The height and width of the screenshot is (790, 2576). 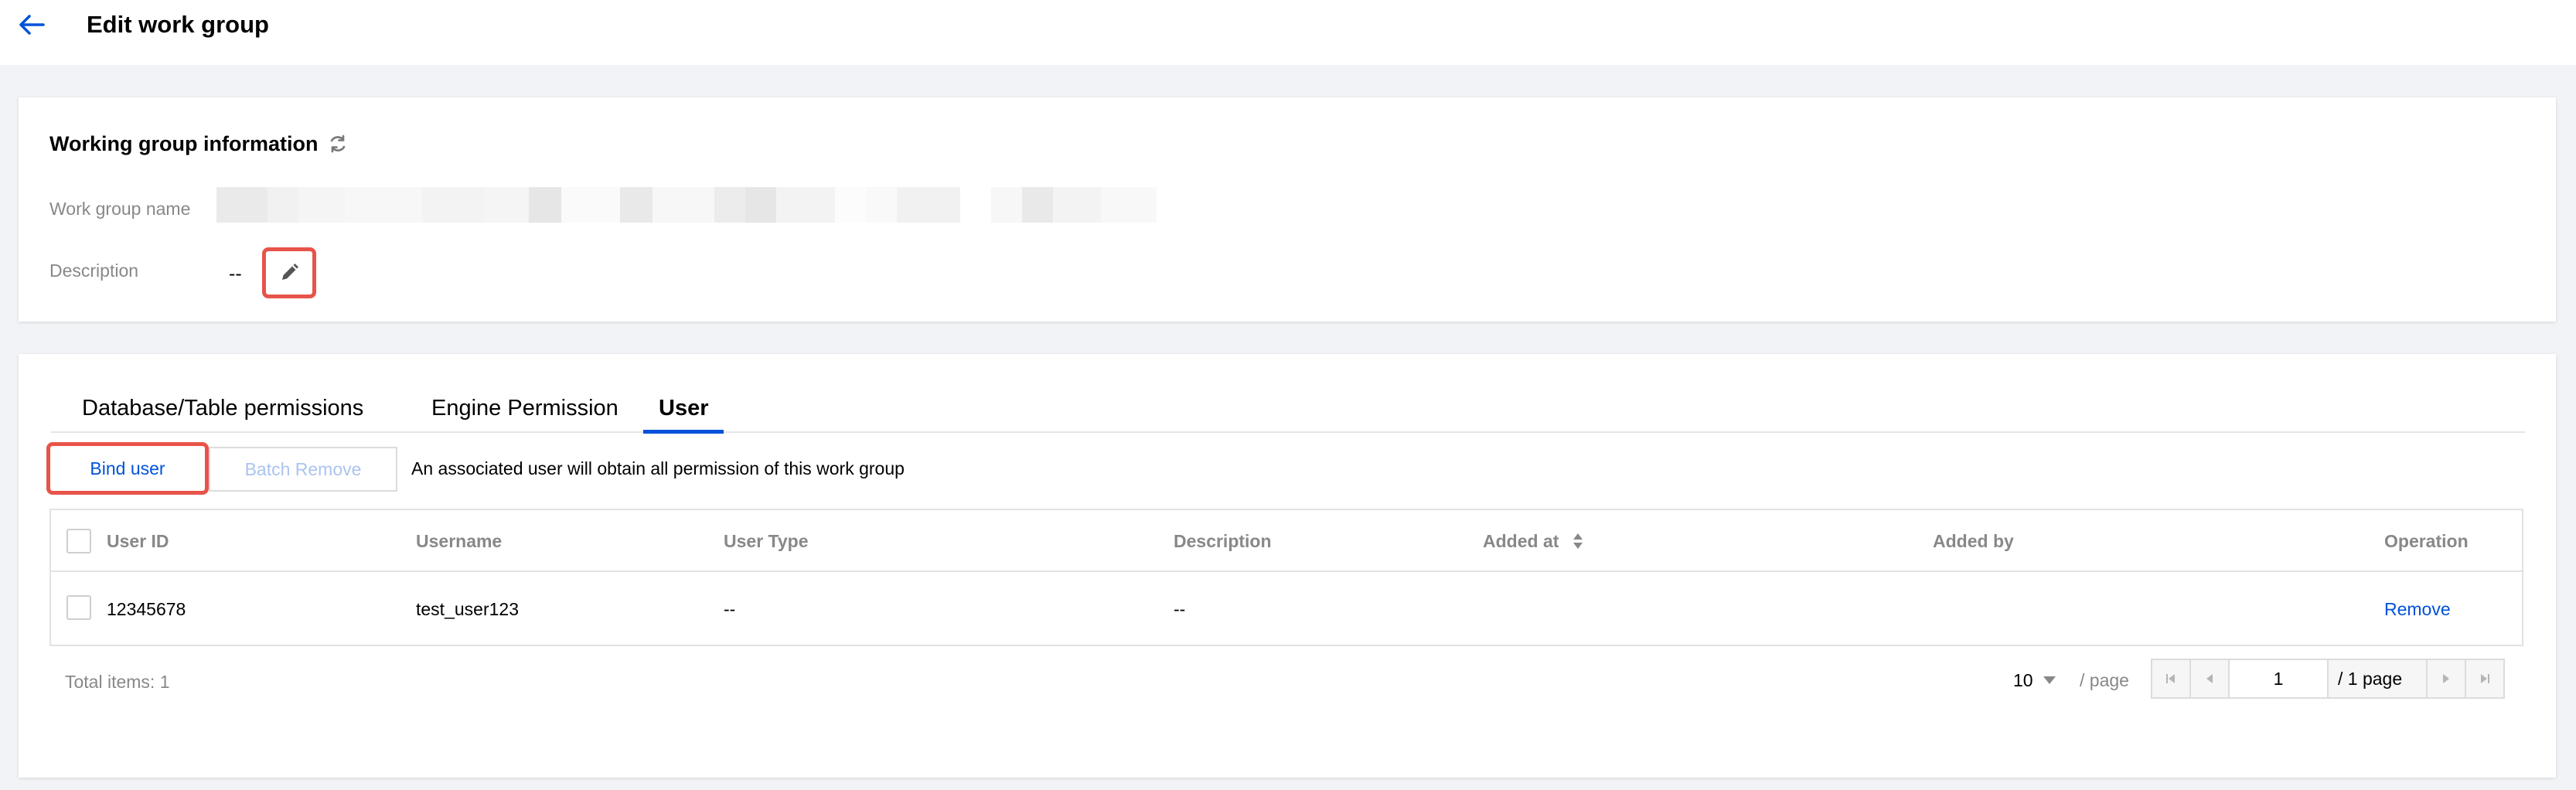 I want to click on prev-page-button, so click(x=2210, y=678).